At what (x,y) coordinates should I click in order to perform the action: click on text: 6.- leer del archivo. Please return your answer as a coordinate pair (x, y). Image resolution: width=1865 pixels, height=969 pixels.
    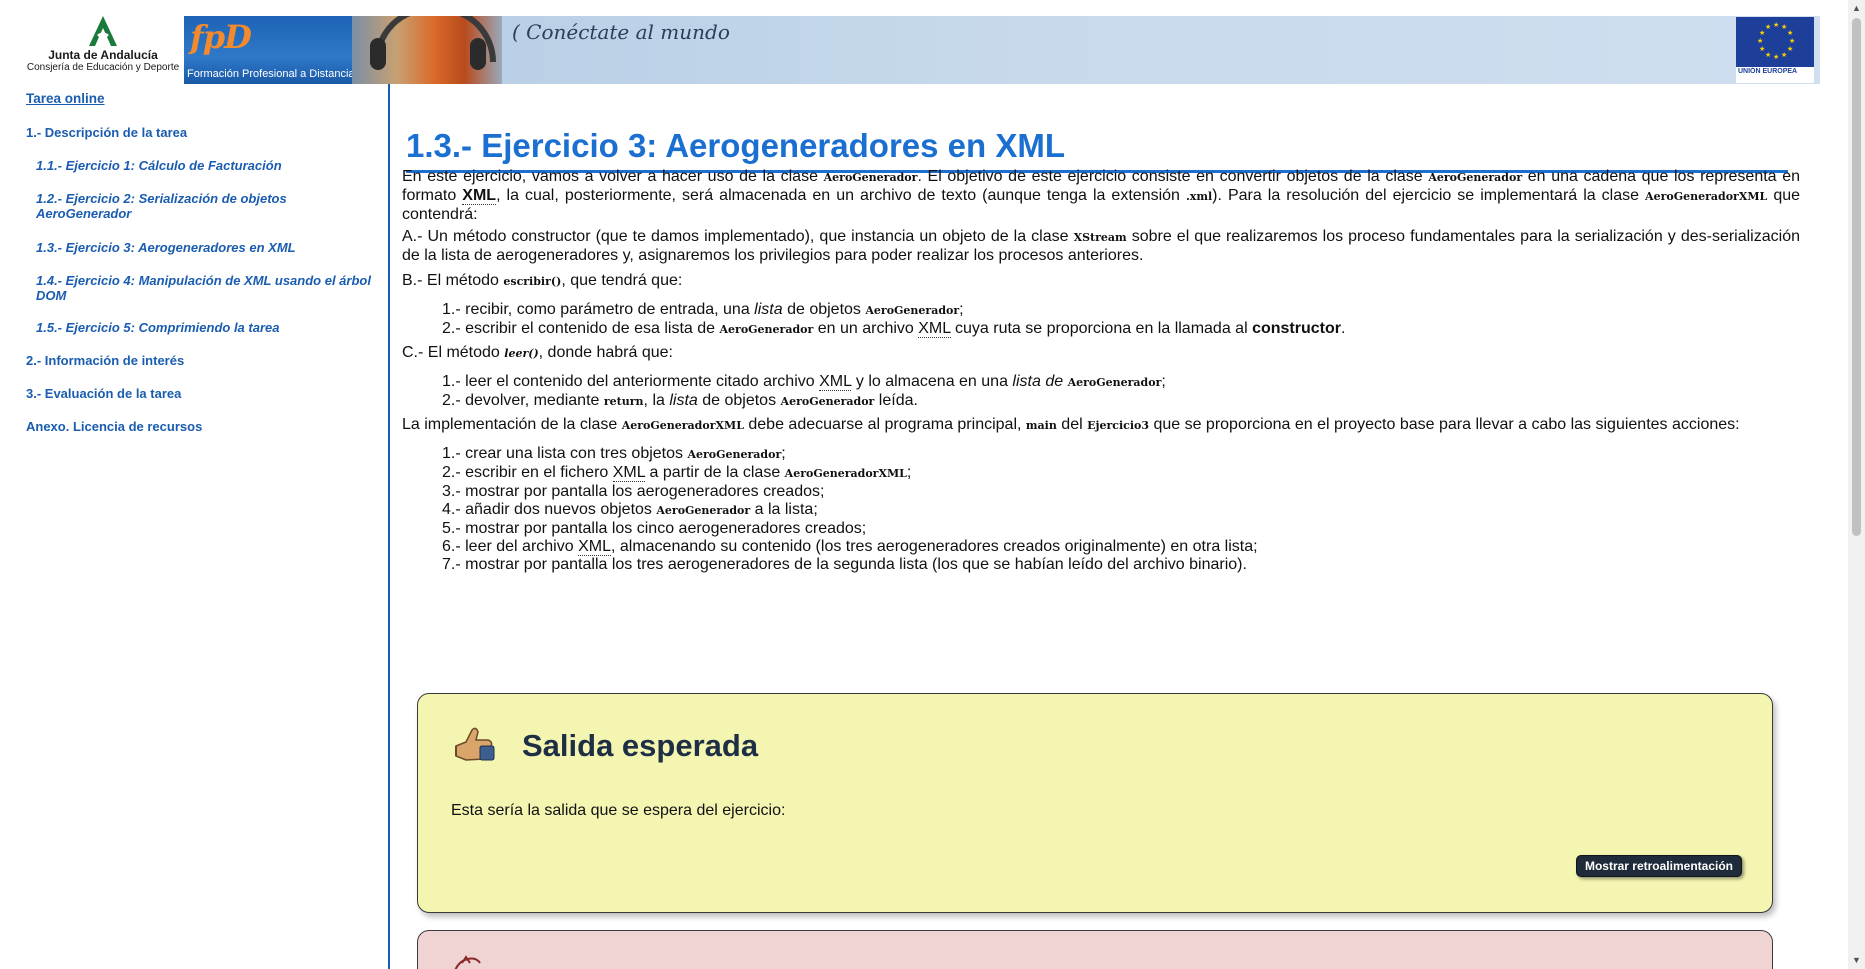
    Looking at the image, I should click on (510, 546).